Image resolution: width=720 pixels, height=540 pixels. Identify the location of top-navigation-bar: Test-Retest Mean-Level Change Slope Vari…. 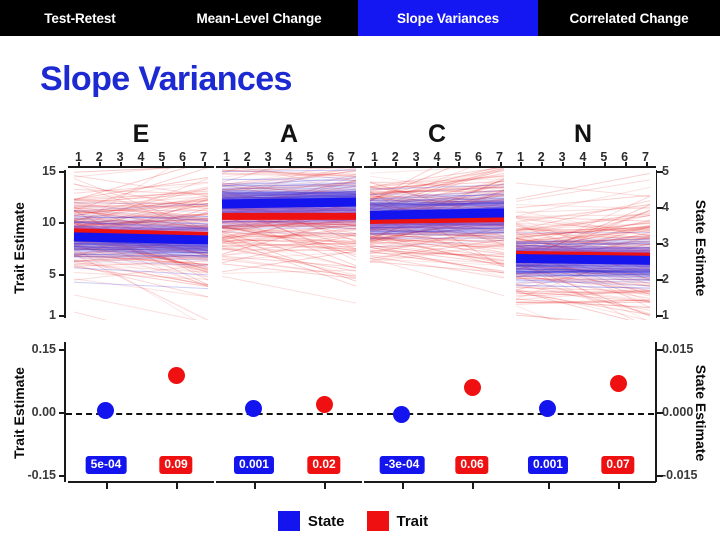
(360, 18).